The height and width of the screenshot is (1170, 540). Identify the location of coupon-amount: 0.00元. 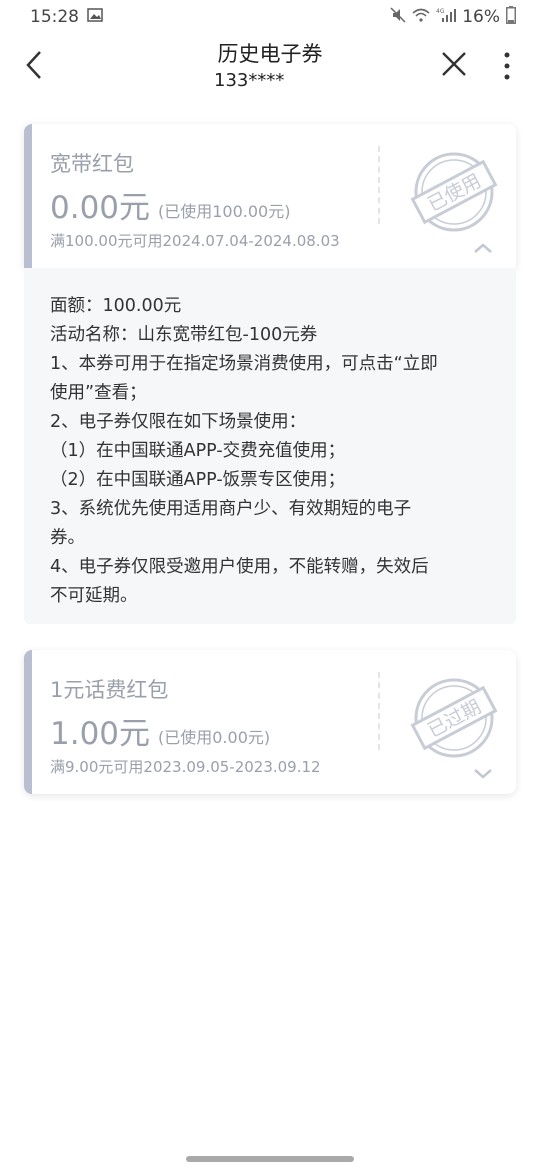
(100, 208).